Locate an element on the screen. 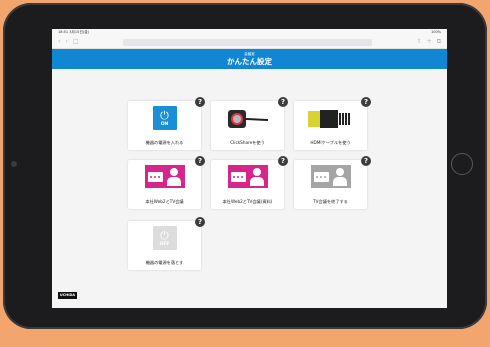  brand-logo: UCHIDA is located at coordinates (67, 295).